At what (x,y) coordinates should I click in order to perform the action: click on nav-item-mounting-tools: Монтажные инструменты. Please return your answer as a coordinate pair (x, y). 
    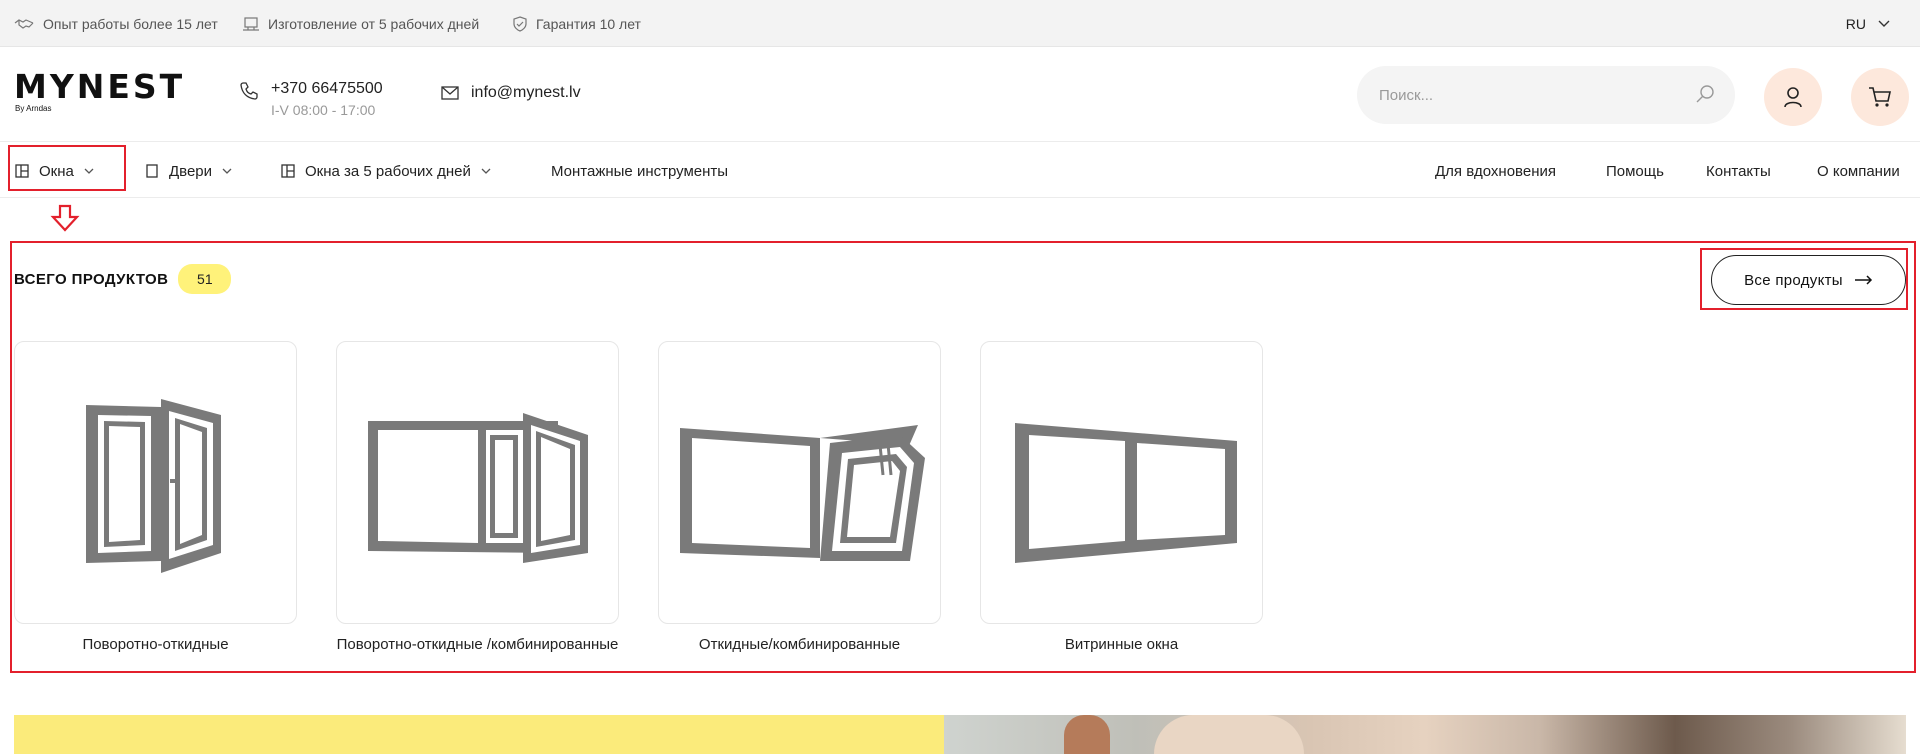
    Looking at the image, I should click on (639, 171).